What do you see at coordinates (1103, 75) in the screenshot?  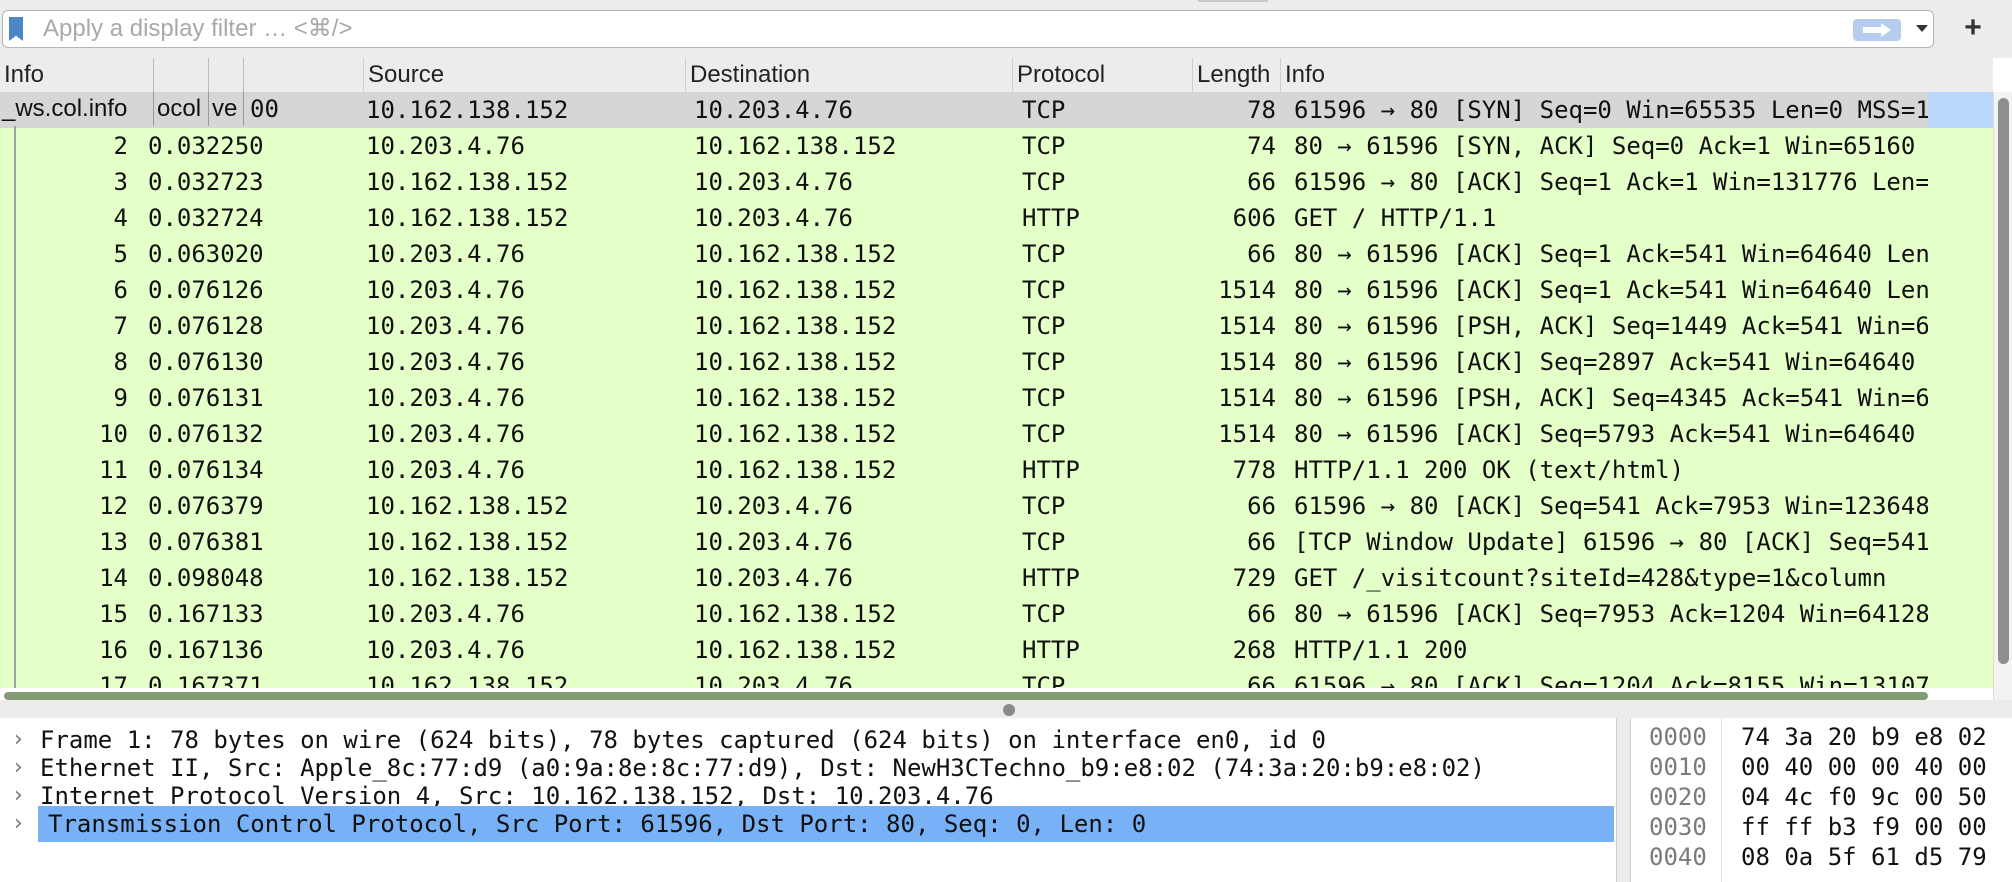 I see `column-header-protocol: Protocol` at bounding box center [1103, 75].